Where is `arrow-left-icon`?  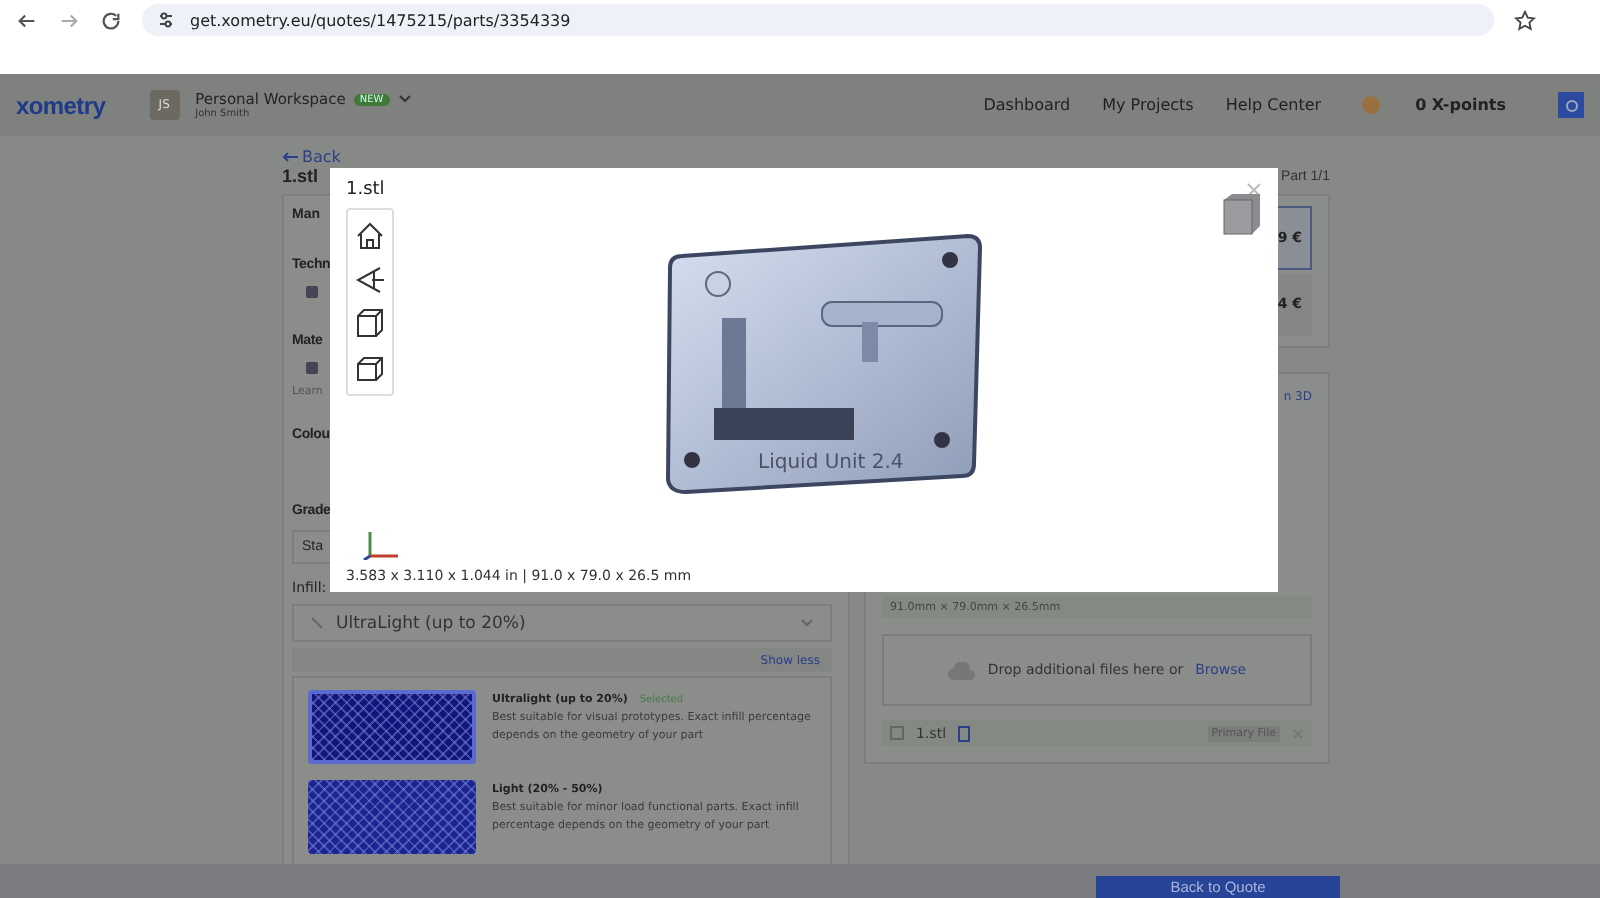 arrow-left-icon is located at coordinates (290, 157).